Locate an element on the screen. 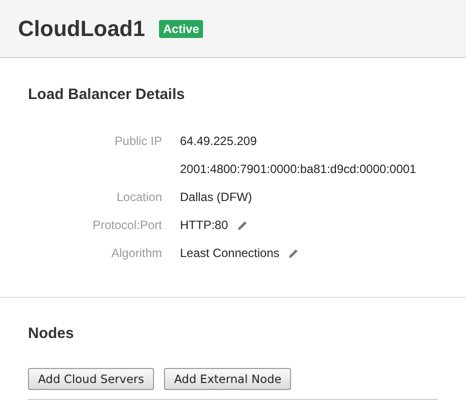 Image resolution: width=466 pixels, height=400 pixels. page-title: CloudLoad1 is located at coordinates (82, 29).